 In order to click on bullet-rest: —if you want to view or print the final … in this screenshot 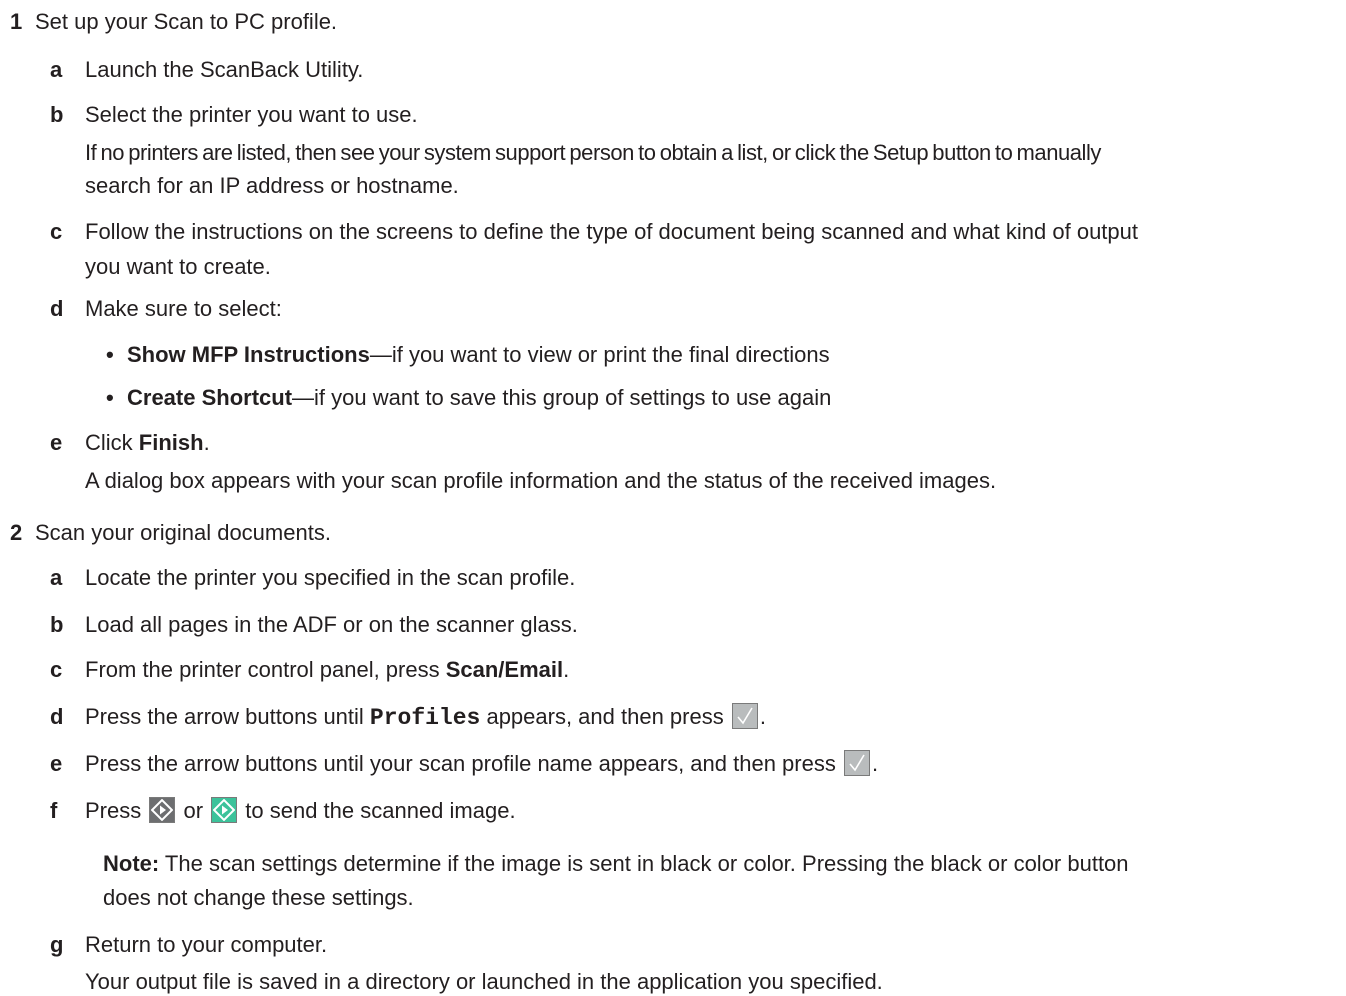, I will do `click(599, 354)`.